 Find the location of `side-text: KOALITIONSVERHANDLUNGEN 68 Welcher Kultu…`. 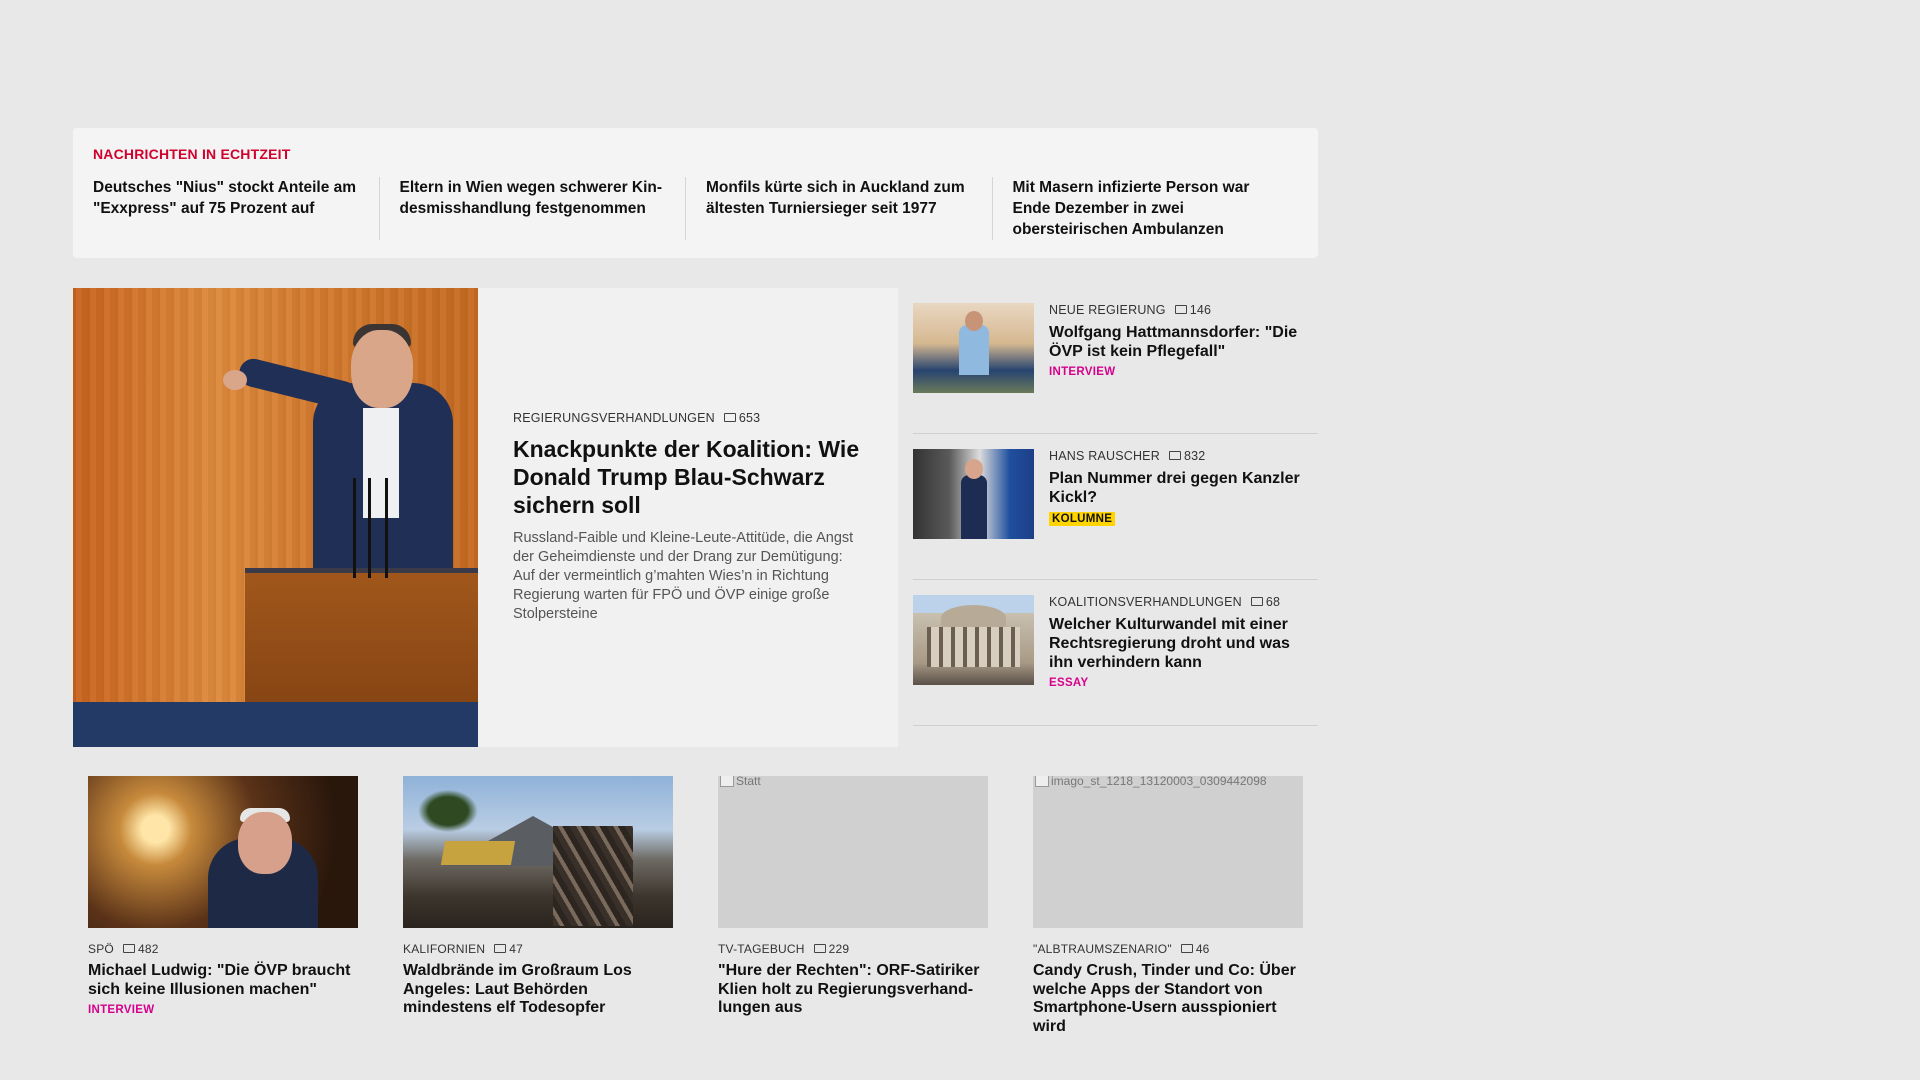

side-text: KOALITIONSVERHANDLUNGEN 68 Welcher Kultu… is located at coordinates (1176, 660).